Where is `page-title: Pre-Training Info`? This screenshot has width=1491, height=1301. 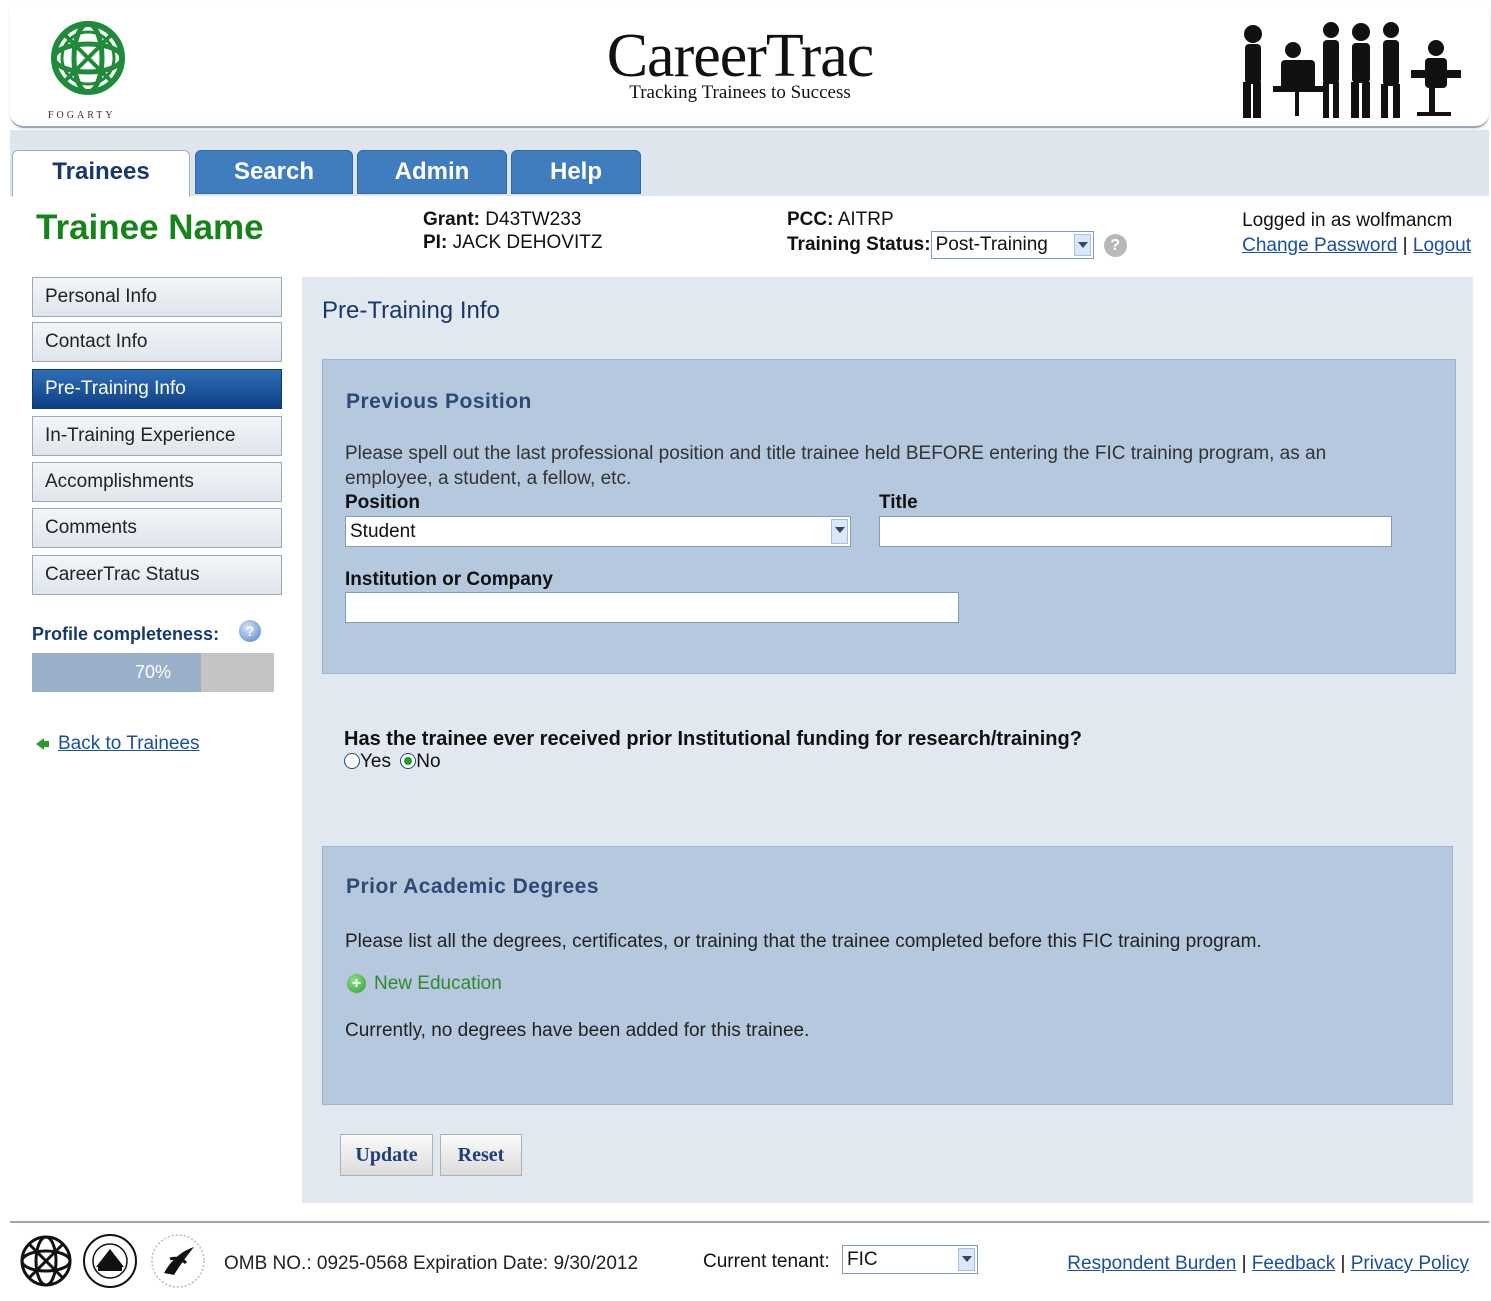 page-title: Pre-Training Info is located at coordinates (411, 310).